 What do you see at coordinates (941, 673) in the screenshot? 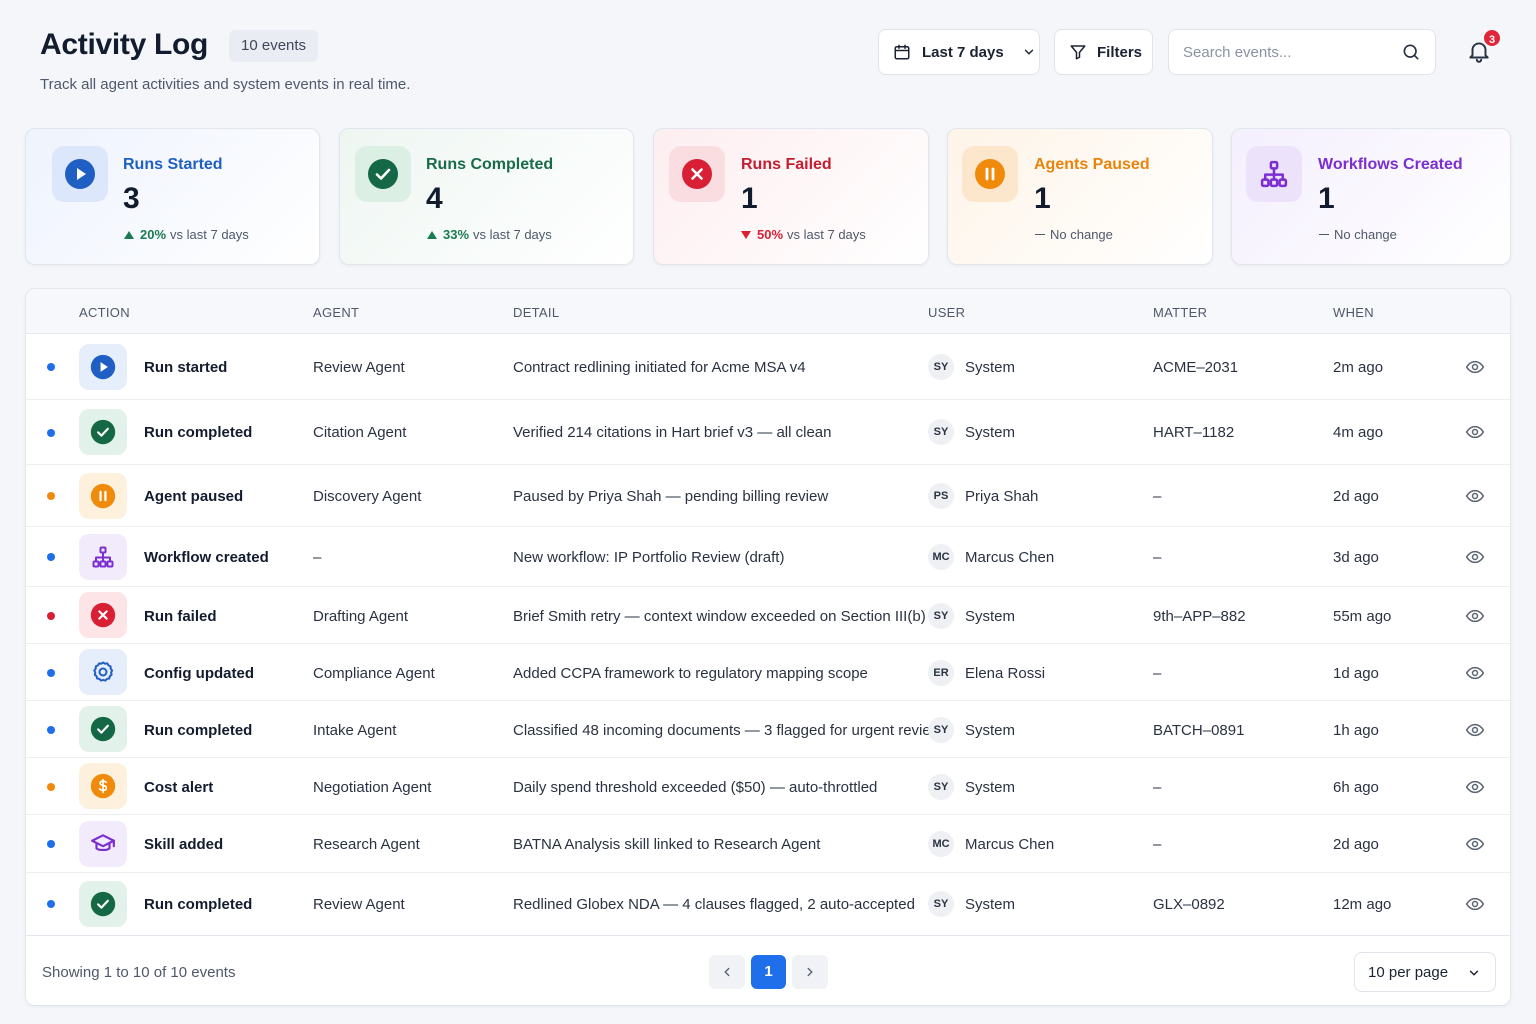
I see `avatar: ER` at bounding box center [941, 673].